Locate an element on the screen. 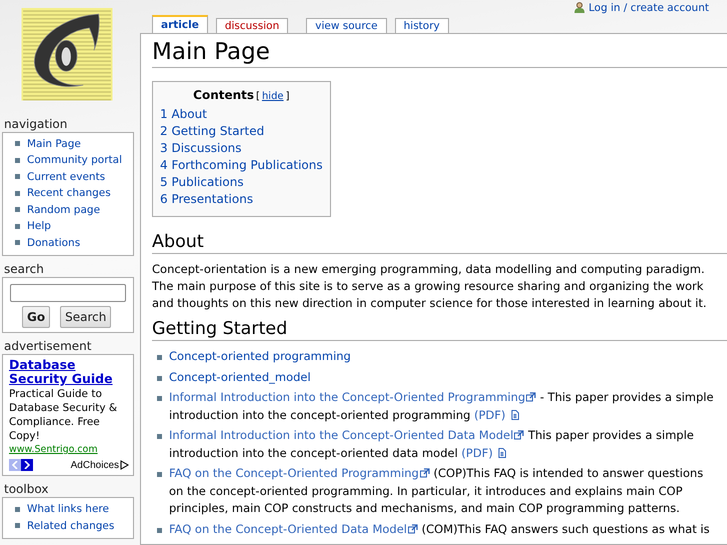  page-title: Main Page is located at coordinates (439, 53).